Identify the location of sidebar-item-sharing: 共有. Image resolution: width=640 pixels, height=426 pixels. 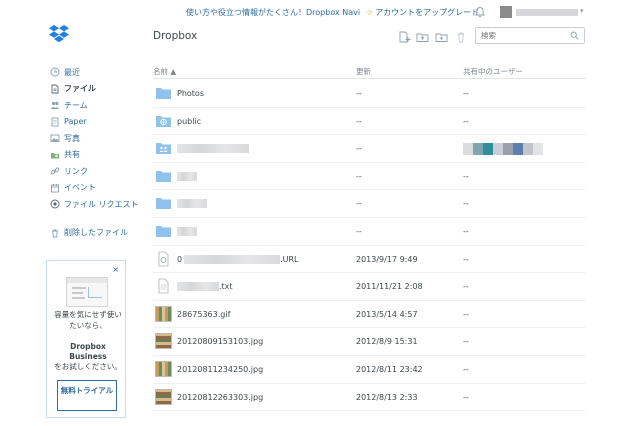
(90, 155).